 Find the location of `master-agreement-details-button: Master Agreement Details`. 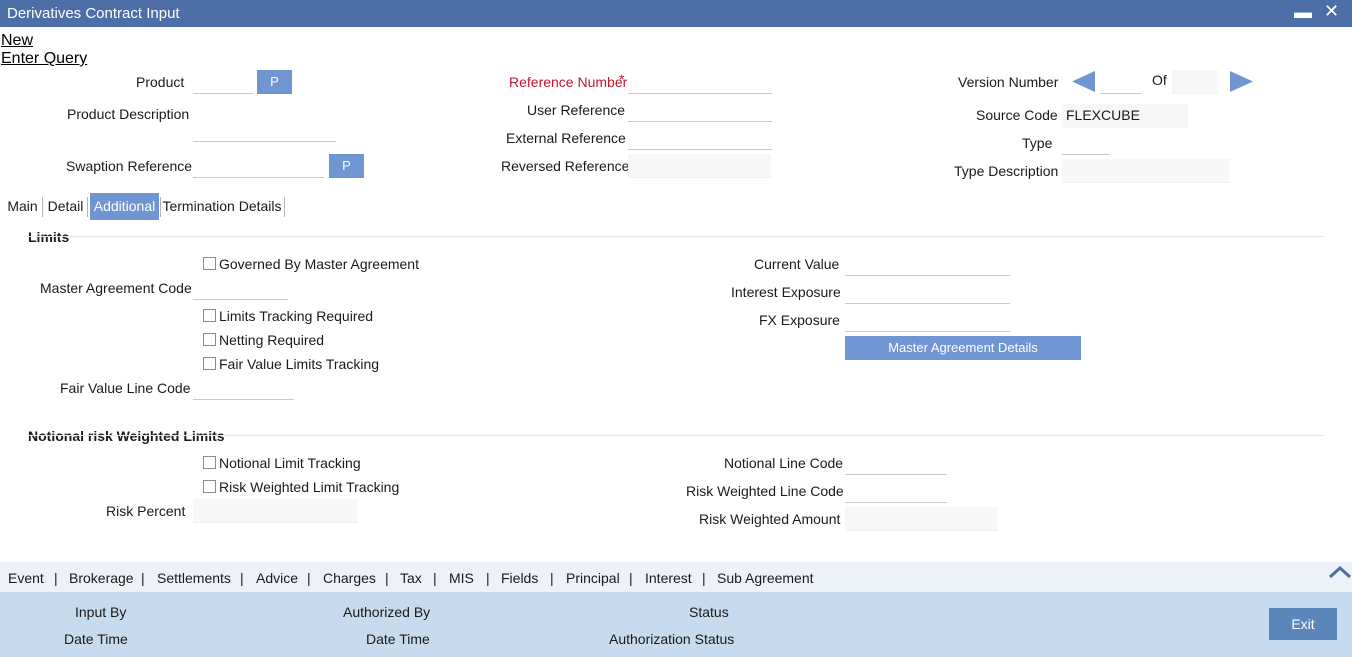

master-agreement-details-button: Master Agreement Details is located at coordinates (963, 348).